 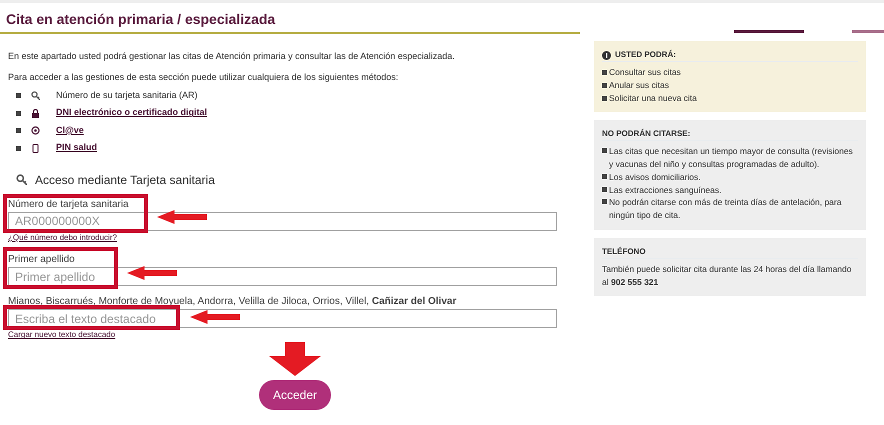 I want to click on list-item: No podrán citarse con más de treinta días de antelación, para ningún tipo de cita., so click(x=725, y=209).